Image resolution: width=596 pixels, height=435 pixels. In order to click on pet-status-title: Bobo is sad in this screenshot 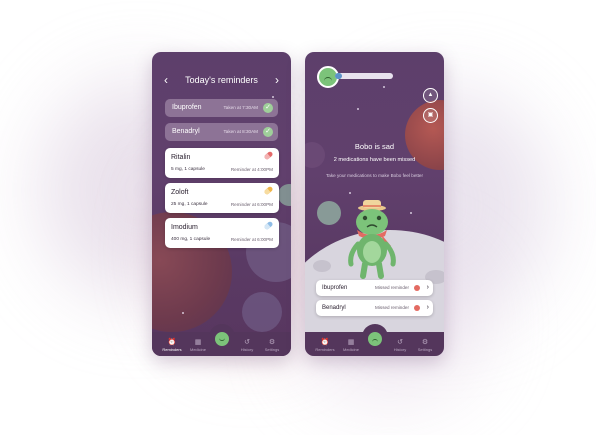, I will do `click(374, 146)`.